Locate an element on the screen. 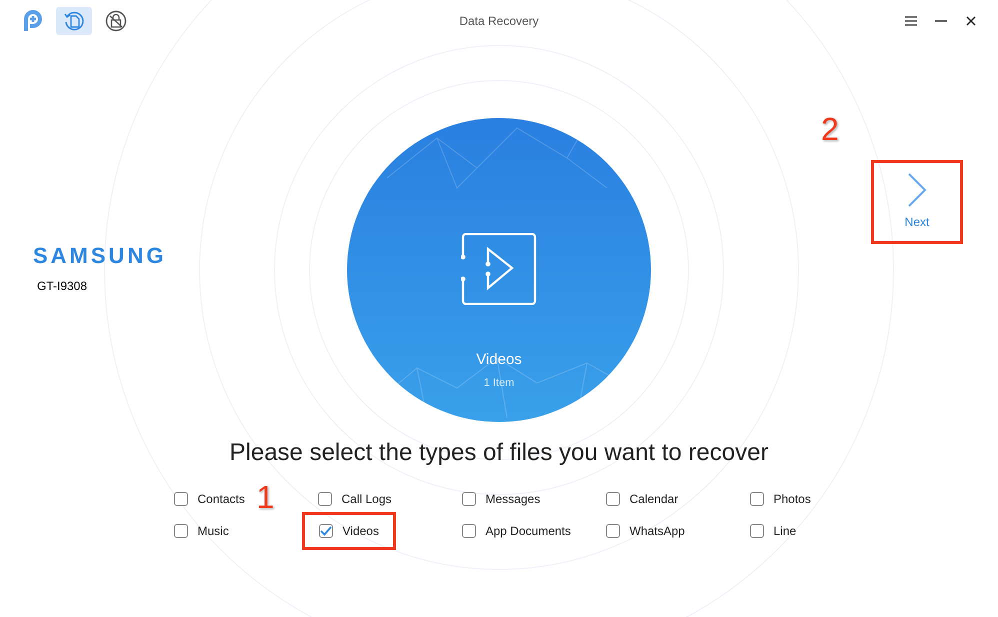  video-play-icon is located at coordinates (499, 269).